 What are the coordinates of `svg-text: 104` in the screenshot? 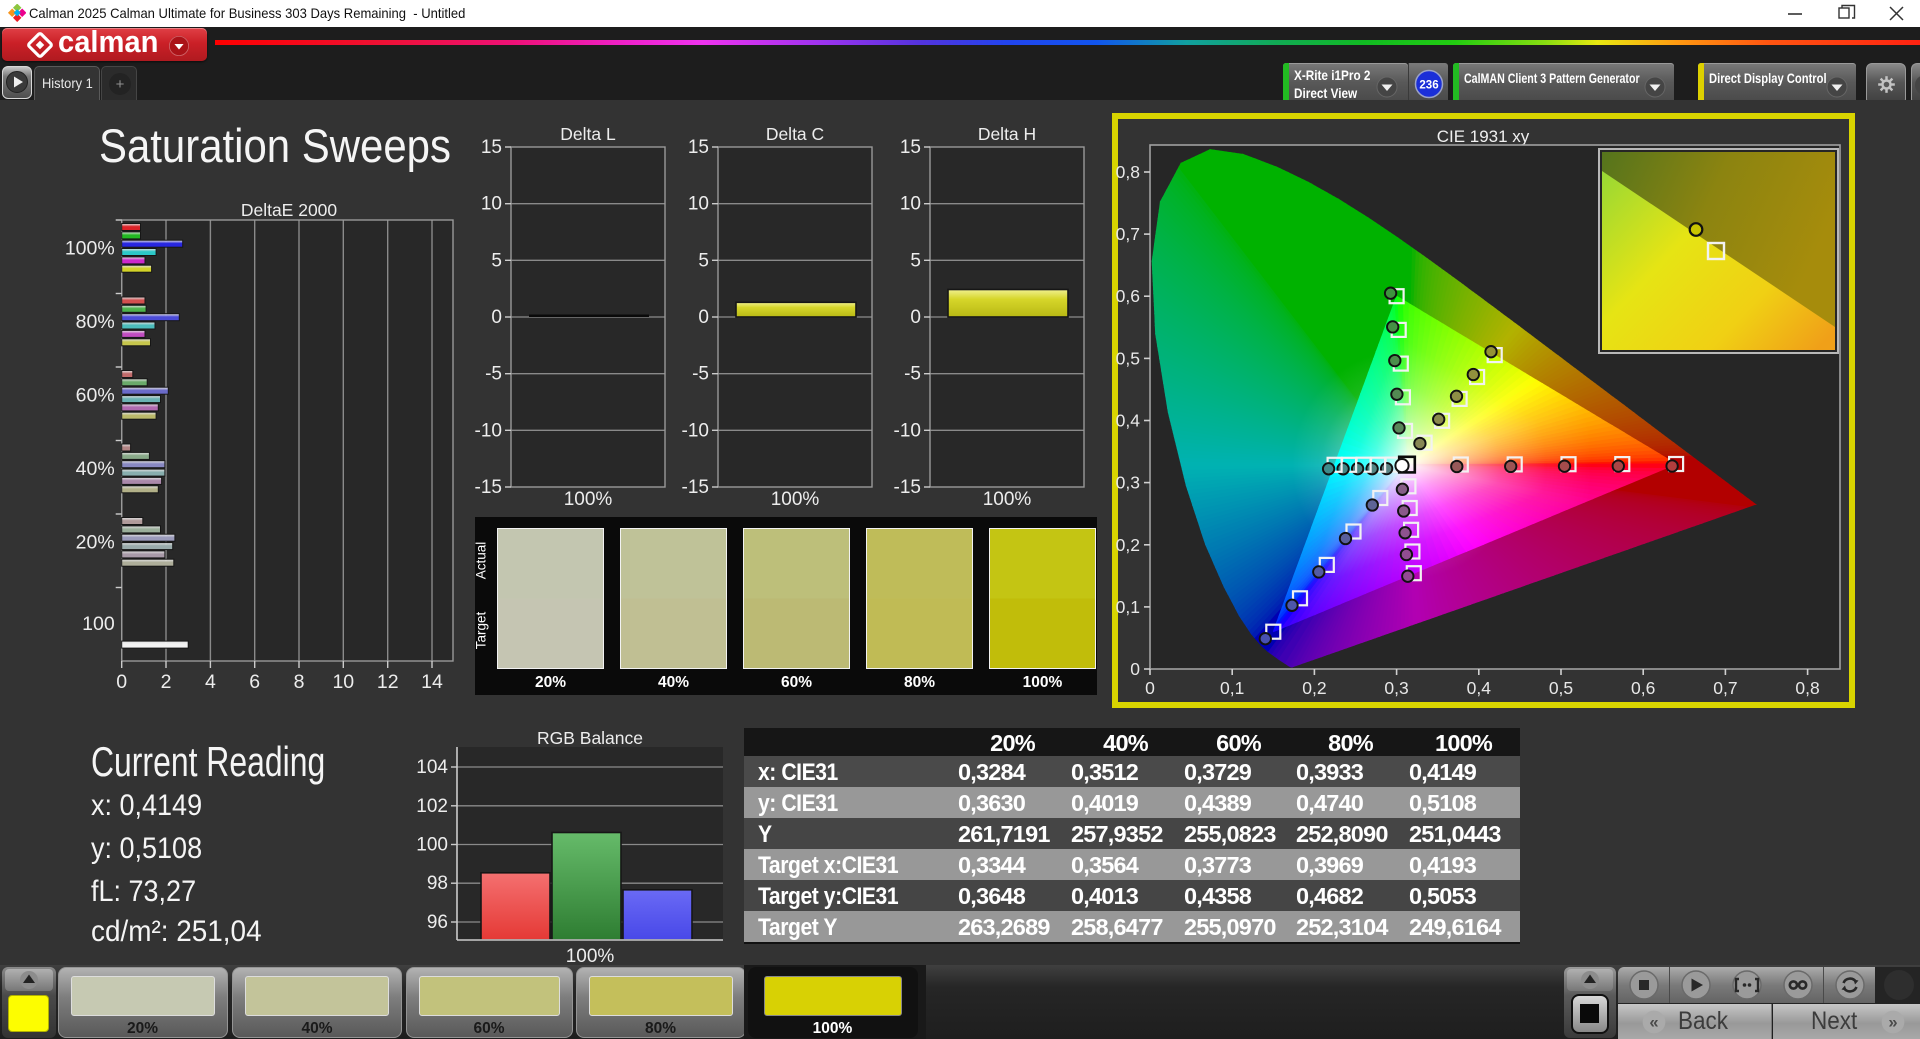 It's located at (432, 767).